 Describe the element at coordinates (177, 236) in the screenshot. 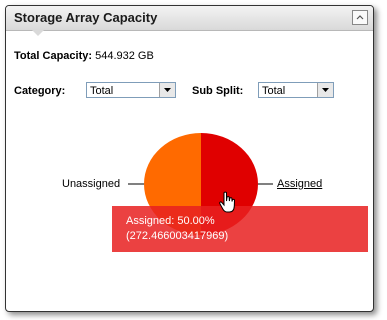

I see `tooltip-value: (272.466003417969)` at that location.